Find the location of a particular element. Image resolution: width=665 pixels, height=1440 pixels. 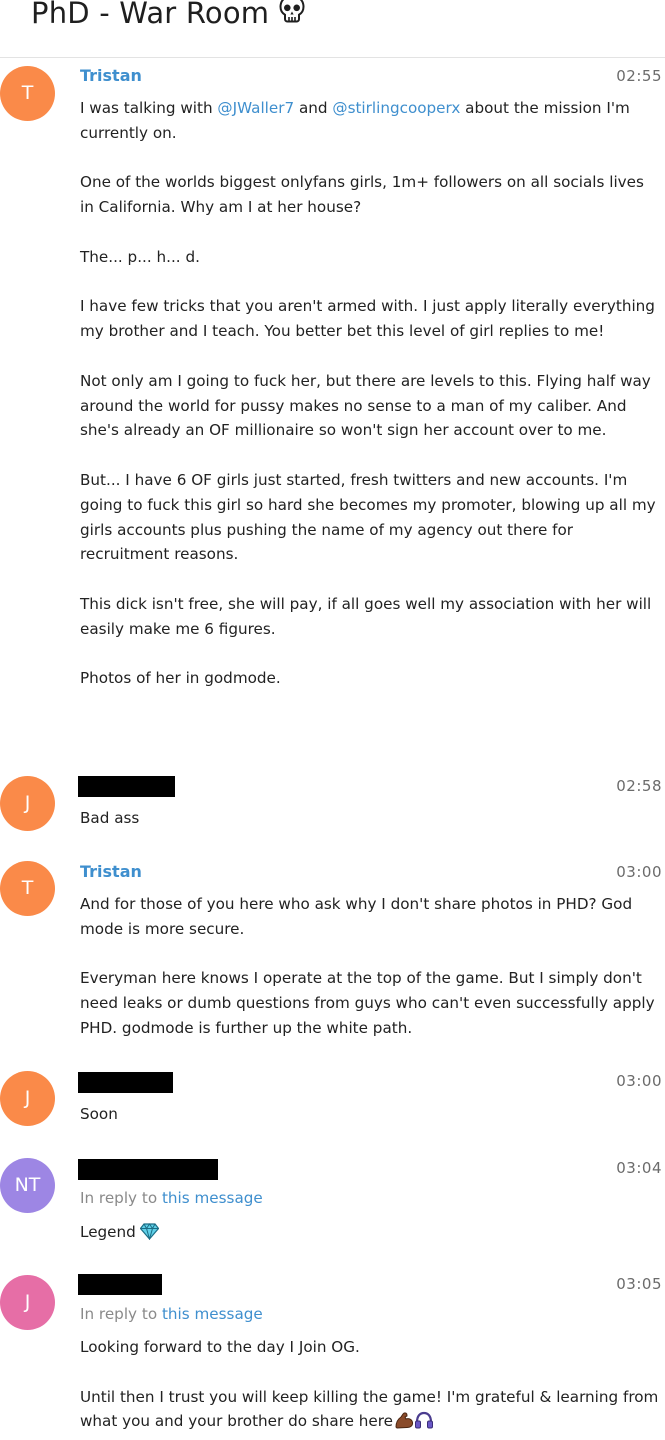

message-time: 02:55 is located at coordinates (639, 76).